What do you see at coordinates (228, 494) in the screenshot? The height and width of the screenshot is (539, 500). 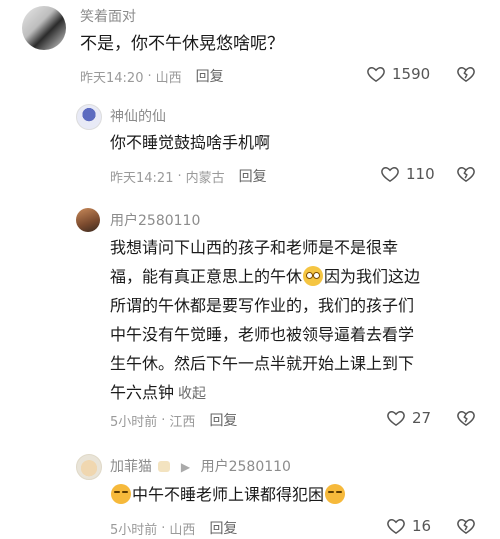 I see `comment-text: 中午不睡老师上课都得犯困` at bounding box center [228, 494].